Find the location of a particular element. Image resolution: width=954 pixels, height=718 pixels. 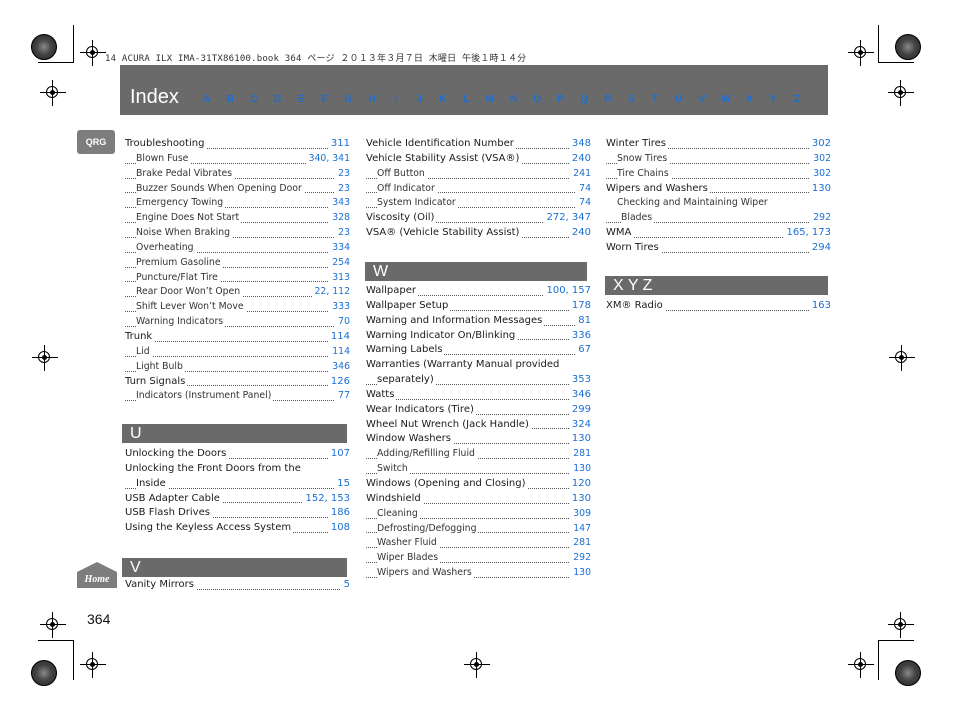

page-link: 77 is located at coordinates (342, 397).